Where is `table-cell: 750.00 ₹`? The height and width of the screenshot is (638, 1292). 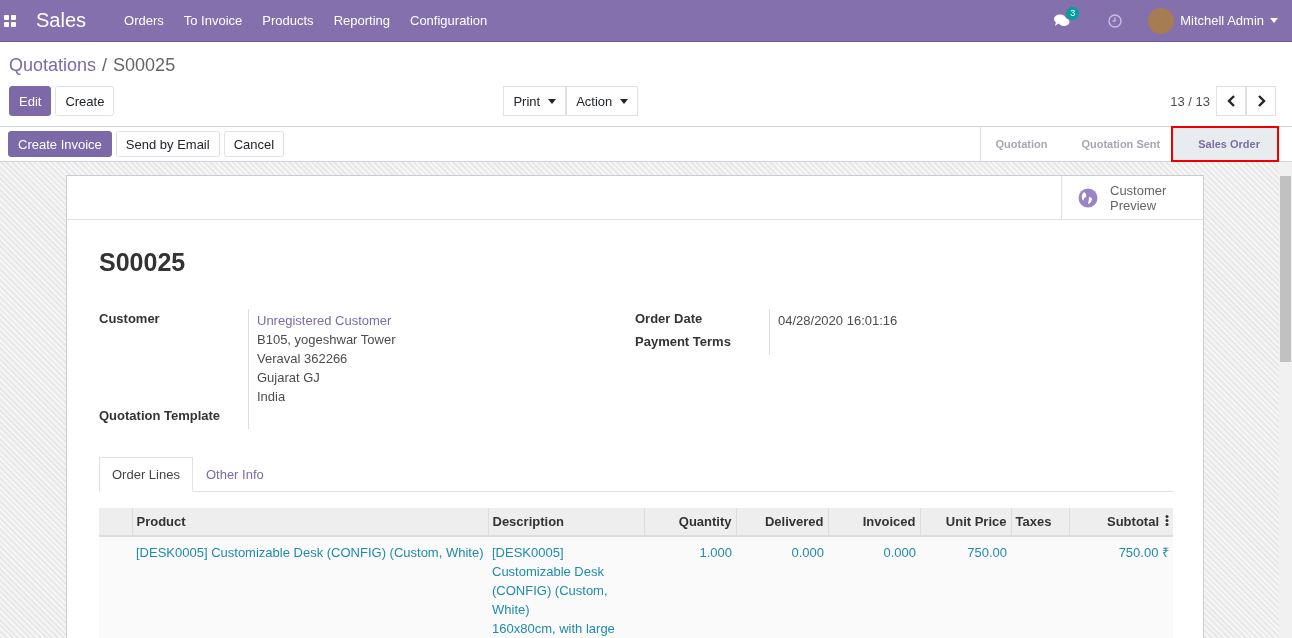
table-cell: 750.00 ₹ is located at coordinates (1121, 587).